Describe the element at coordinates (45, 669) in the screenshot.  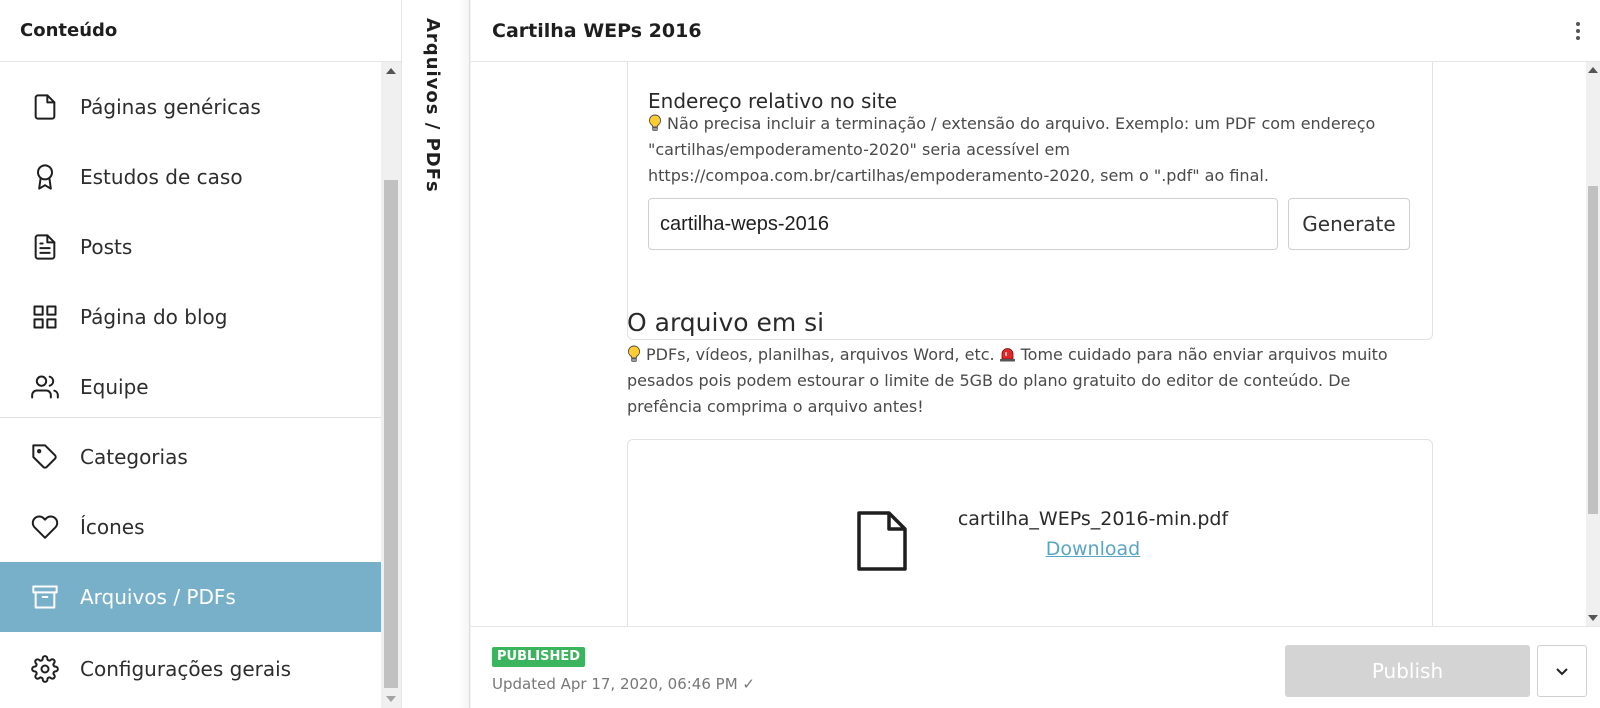
I see `settings-icon` at that location.